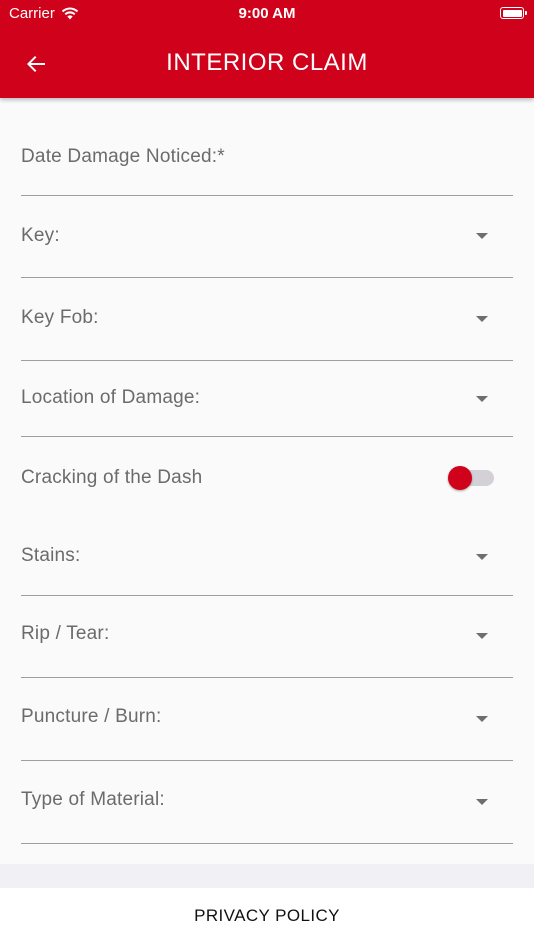  Describe the element at coordinates (267, 719) in the screenshot. I see `puncture-burn-dropdown: Puncture / Burn:` at that location.